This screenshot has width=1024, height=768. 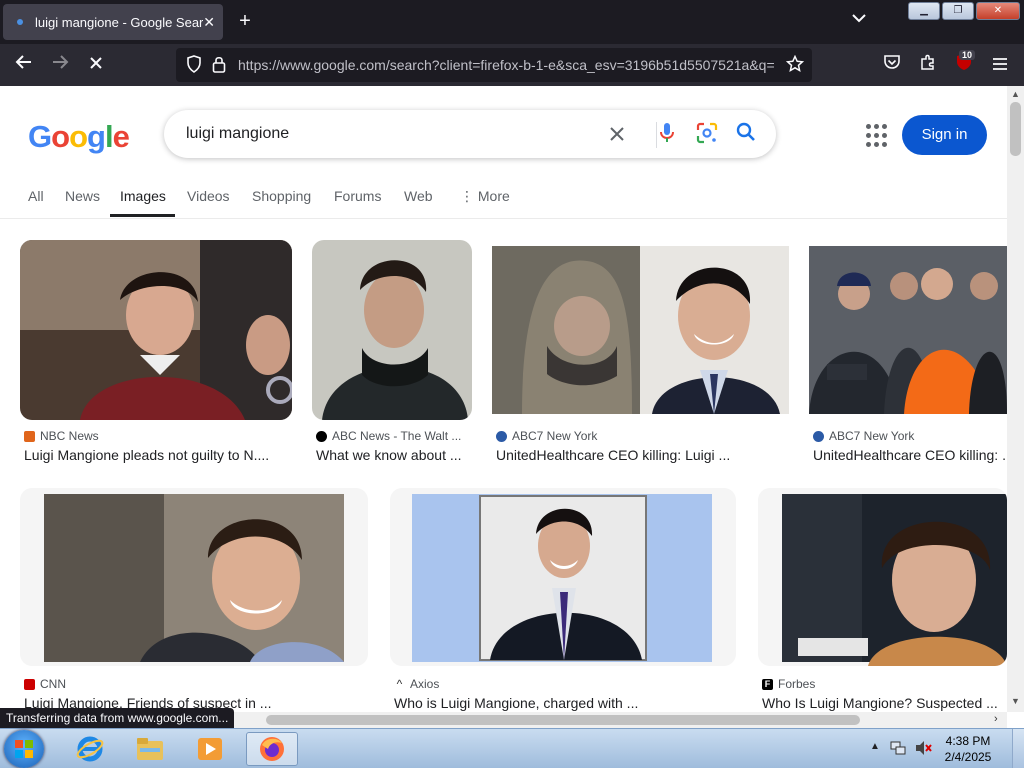 I want to click on lock-icon, so click(x=219, y=66).